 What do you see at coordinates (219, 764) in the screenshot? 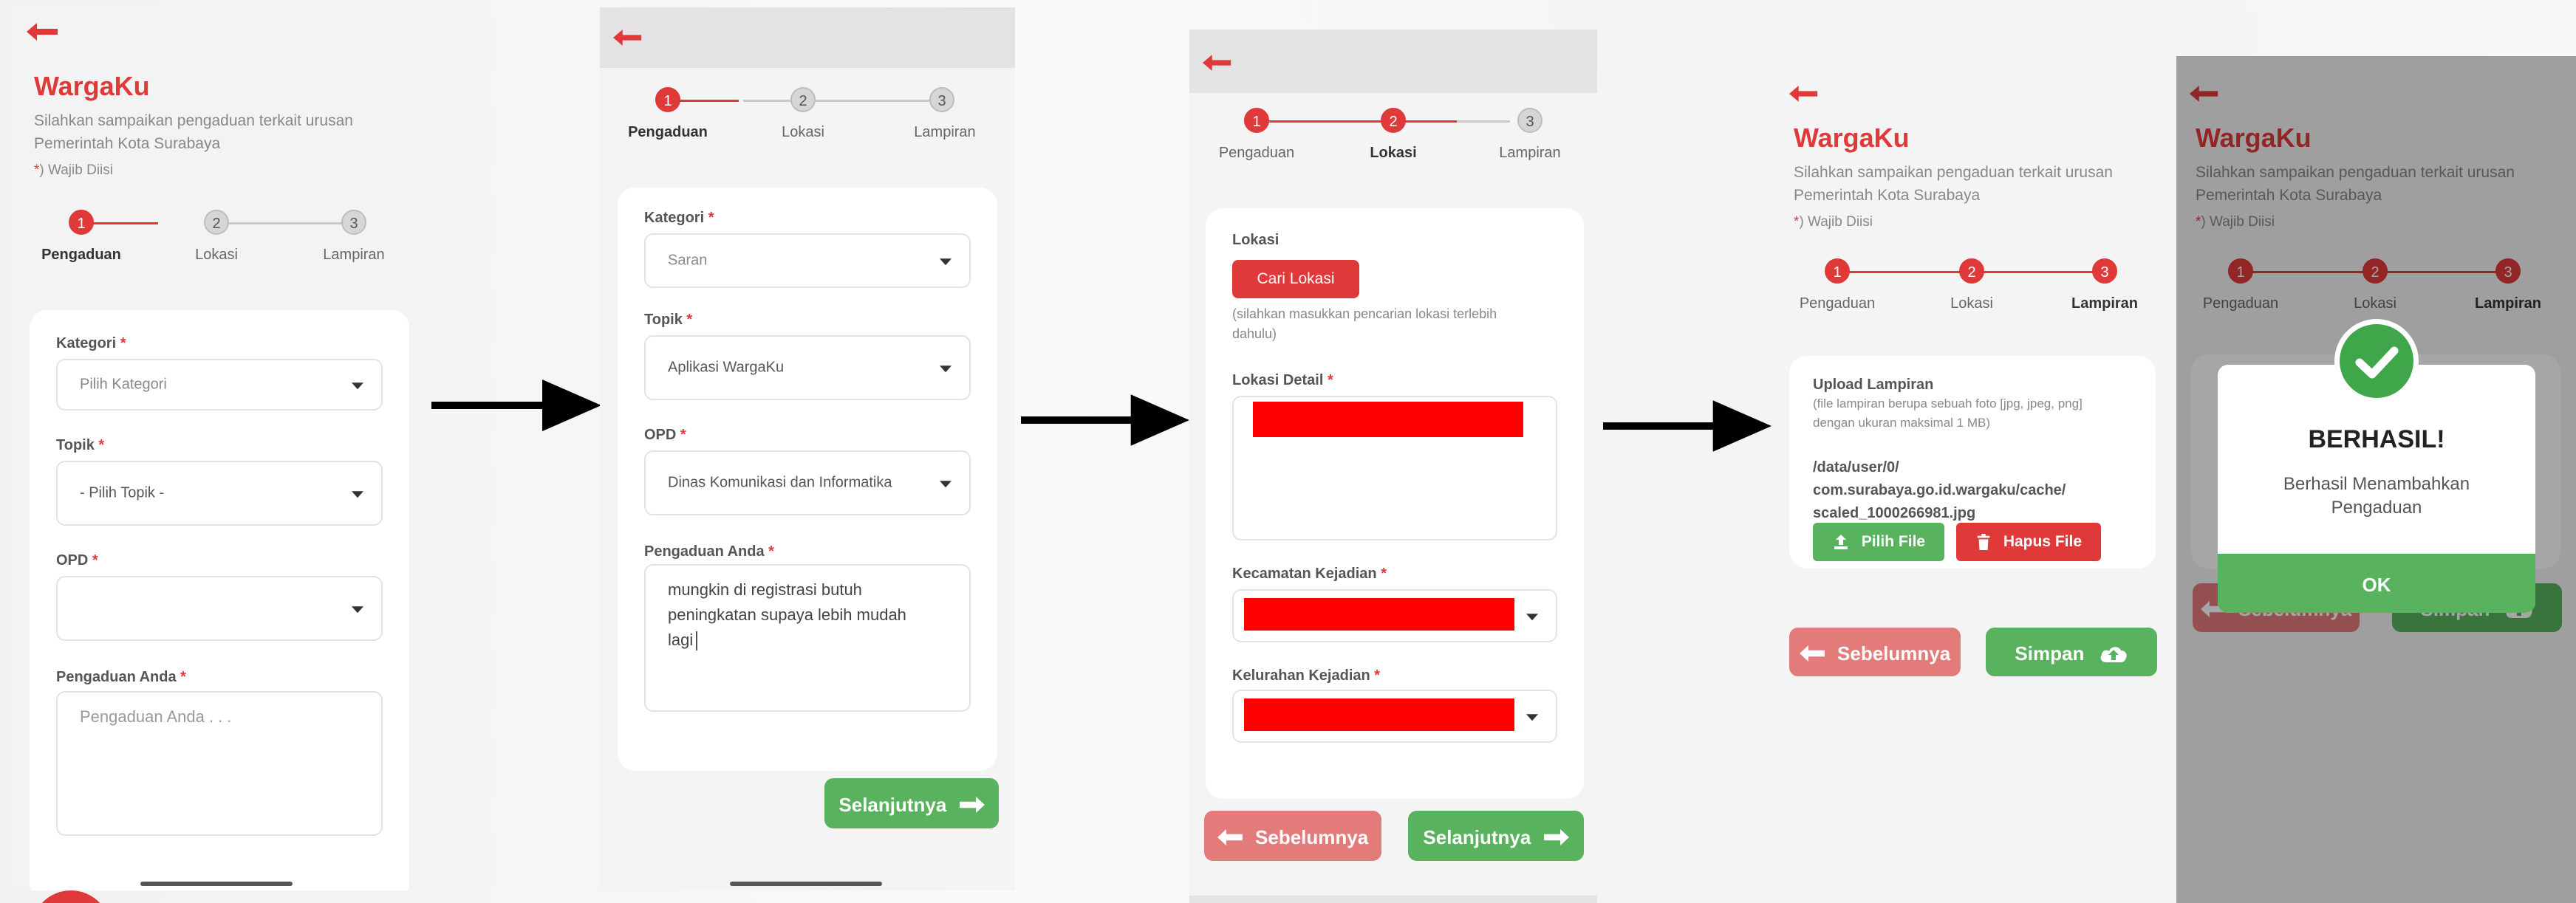
I see `pengaduan-textarea: Pengaduan Anda . . .` at bounding box center [219, 764].